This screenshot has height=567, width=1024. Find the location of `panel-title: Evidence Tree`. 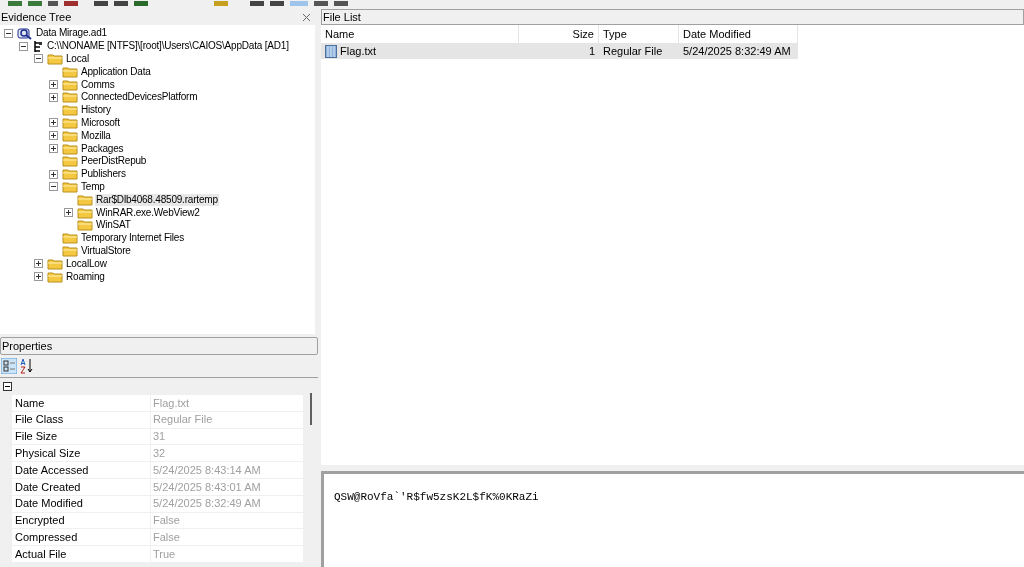

panel-title: Evidence Tree is located at coordinates (36, 17).